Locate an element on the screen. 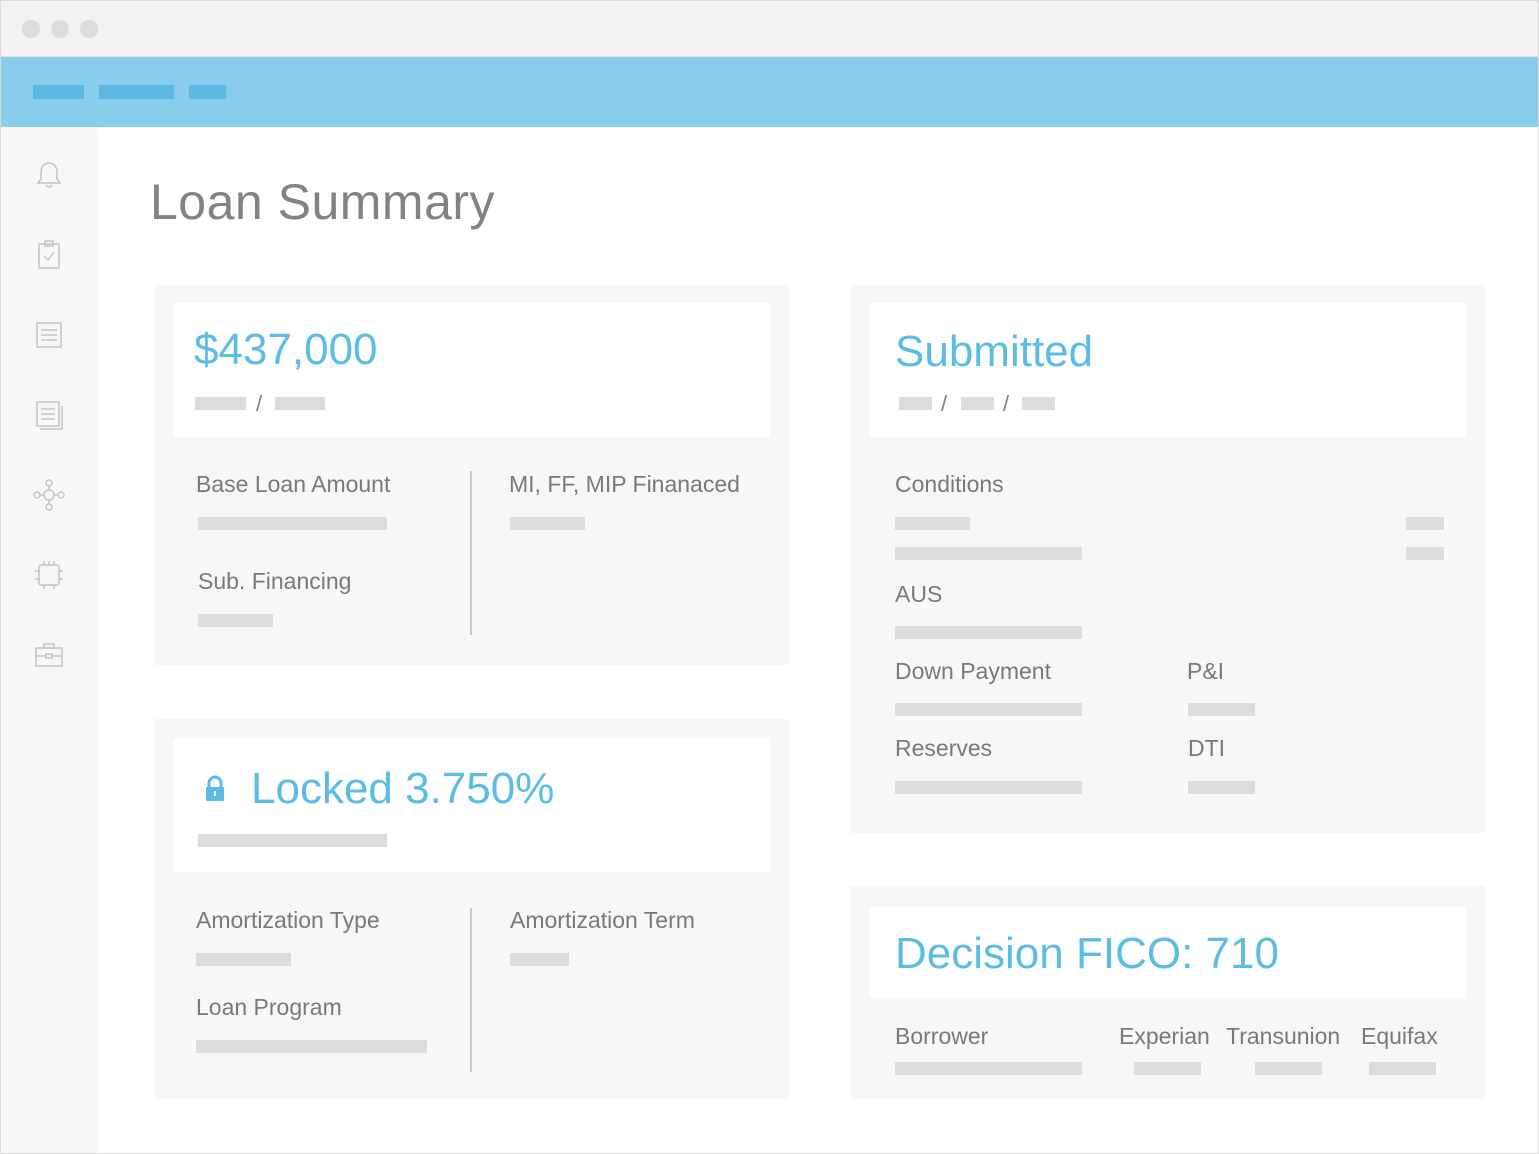 This screenshot has width=1539, height=1154. clipboard-check-icon is located at coordinates (49, 255).